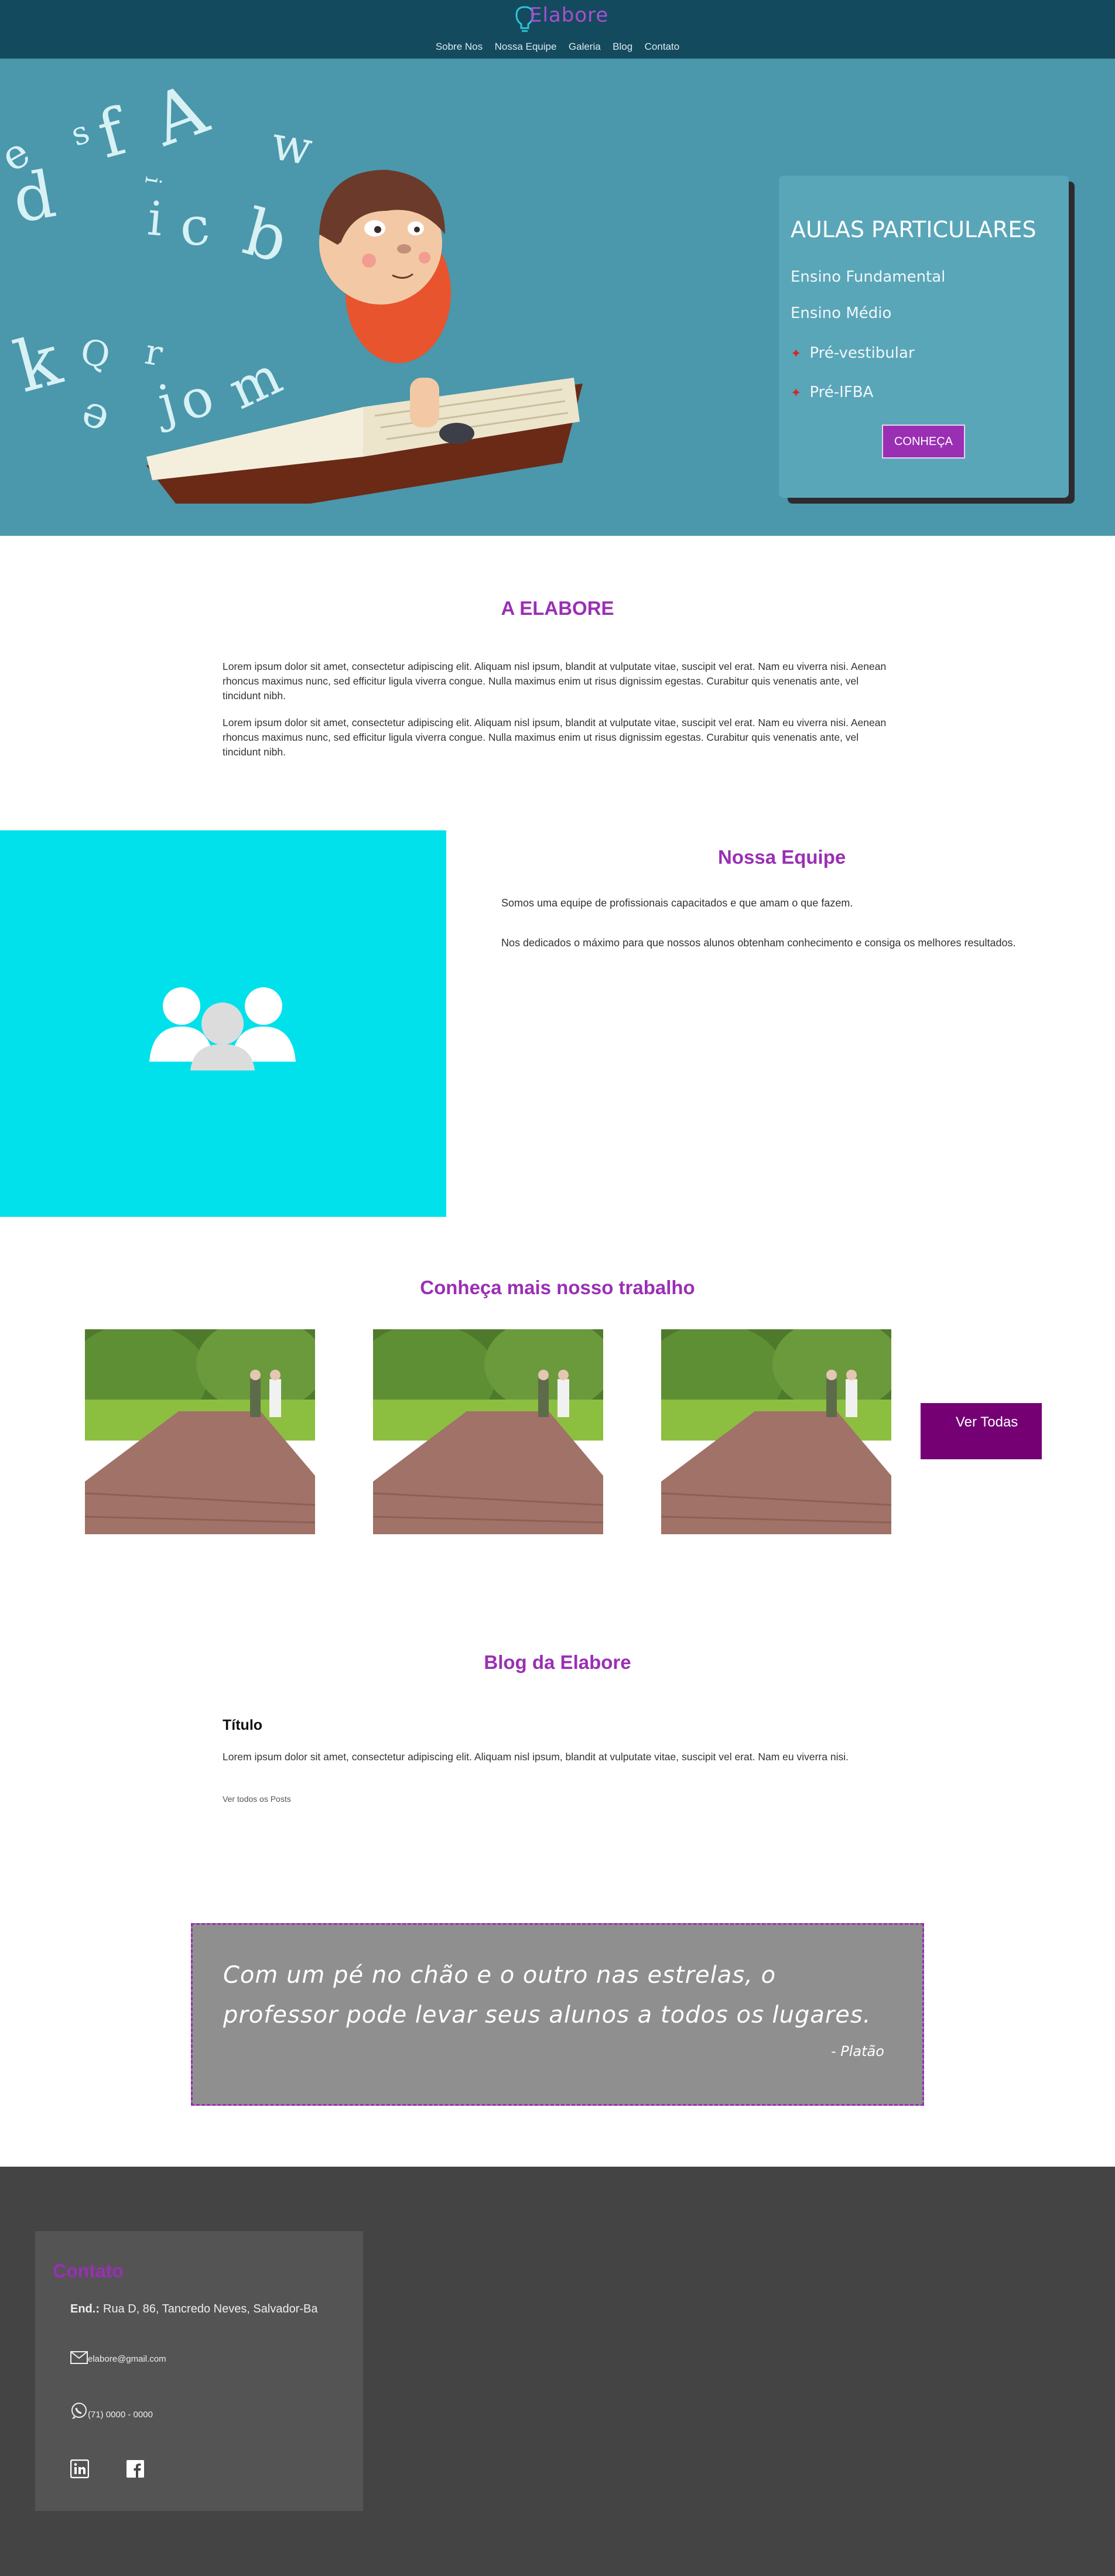  What do you see at coordinates (88, 2270) in the screenshot?
I see `contact-title: Contato` at bounding box center [88, 2270].